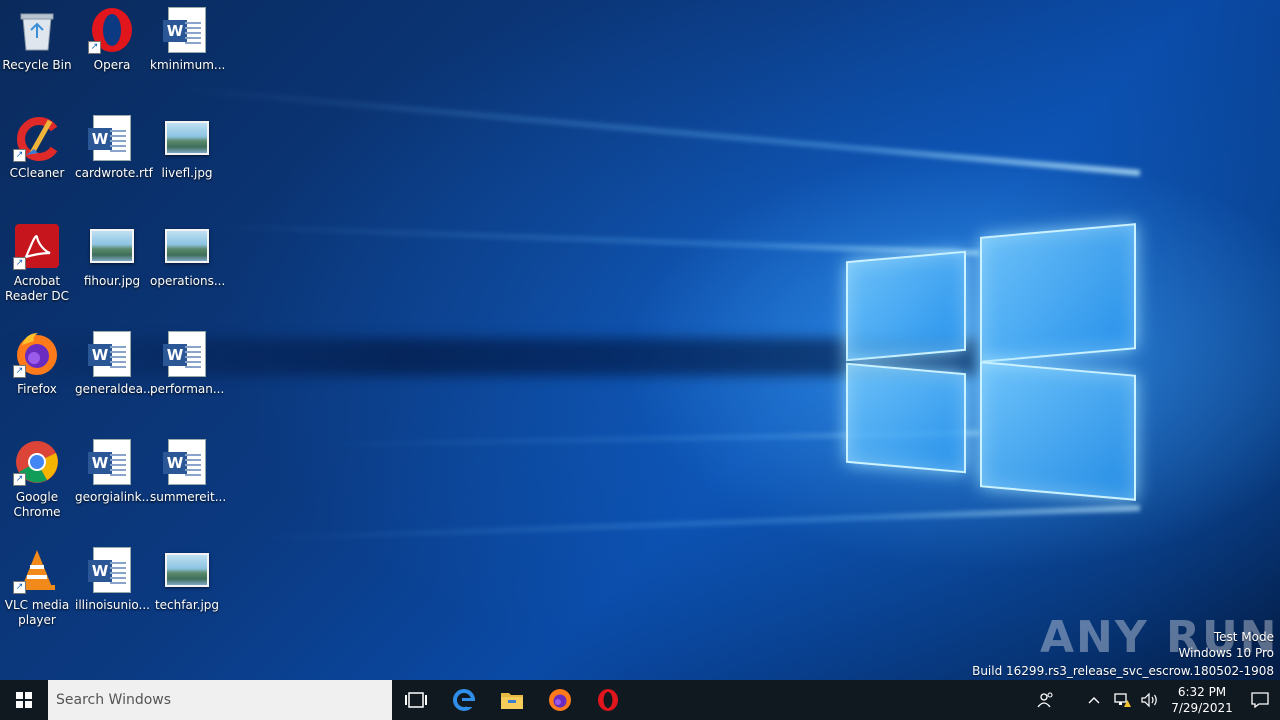  I want to click on desktop-icon-acrobat-reader-dc: ↗ Acrobat Reader DC, so click(37, 263).